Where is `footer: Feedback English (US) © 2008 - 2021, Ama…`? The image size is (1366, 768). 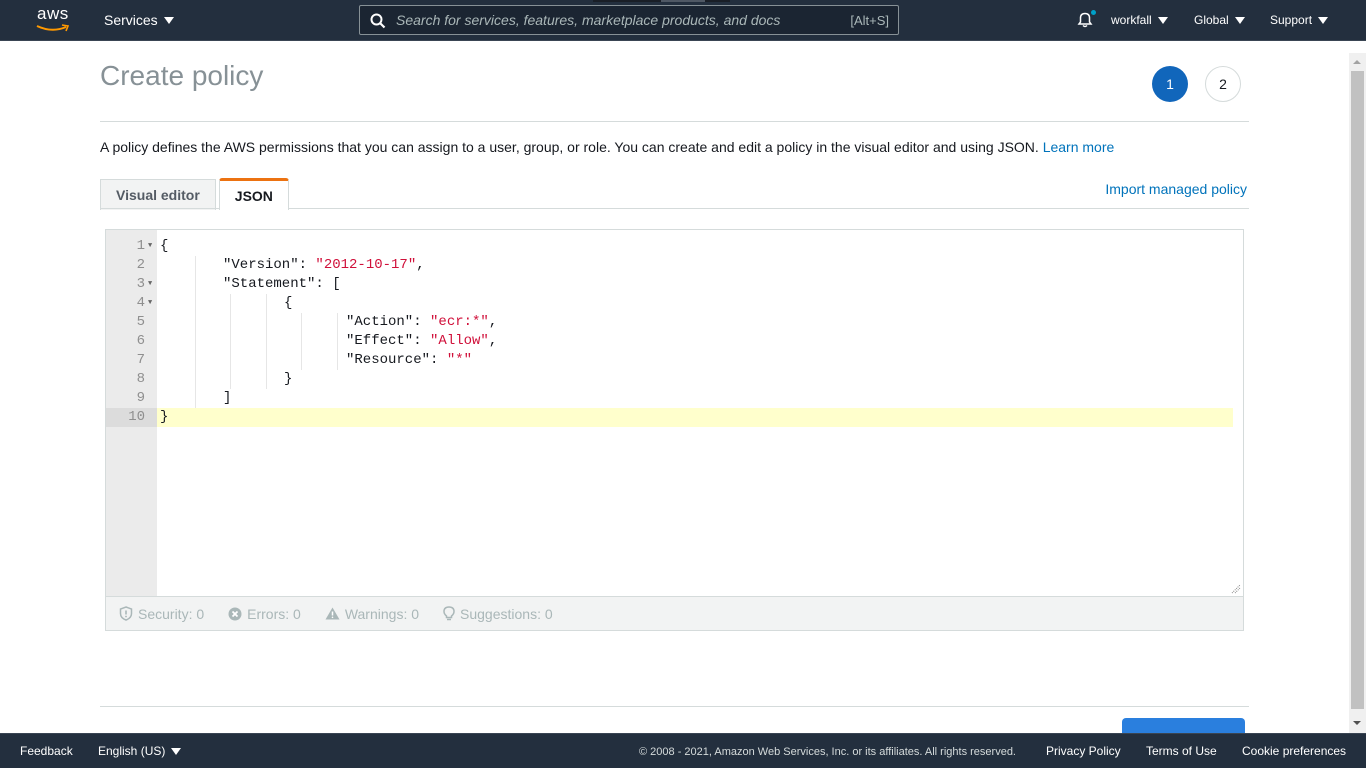
footer: Feedback English (US) © 2008 - 2021, Ama… is located at coordinates (683, 750).